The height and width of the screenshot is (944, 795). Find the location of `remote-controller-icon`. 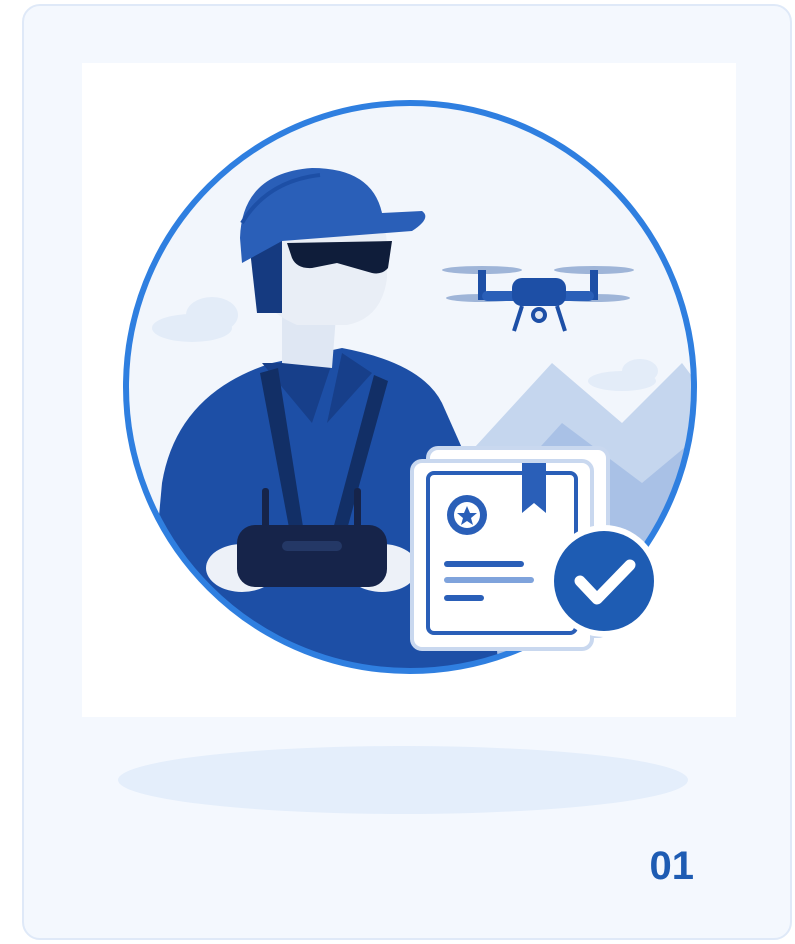

remote-controller-icon is located at coordinates (312, 556).